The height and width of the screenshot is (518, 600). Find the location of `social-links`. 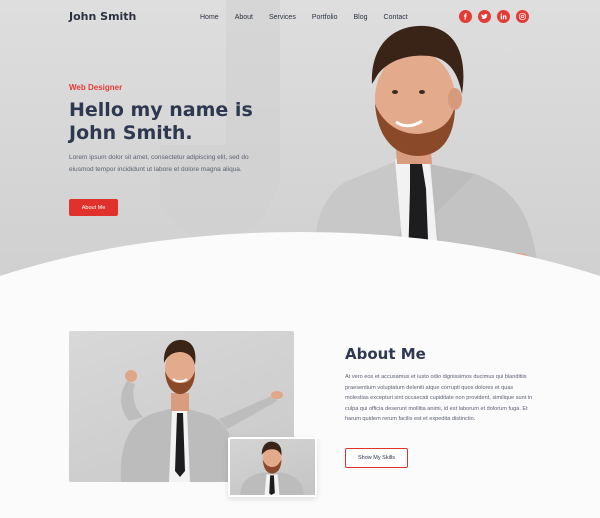

social-links is located at coordinates (497, 16).